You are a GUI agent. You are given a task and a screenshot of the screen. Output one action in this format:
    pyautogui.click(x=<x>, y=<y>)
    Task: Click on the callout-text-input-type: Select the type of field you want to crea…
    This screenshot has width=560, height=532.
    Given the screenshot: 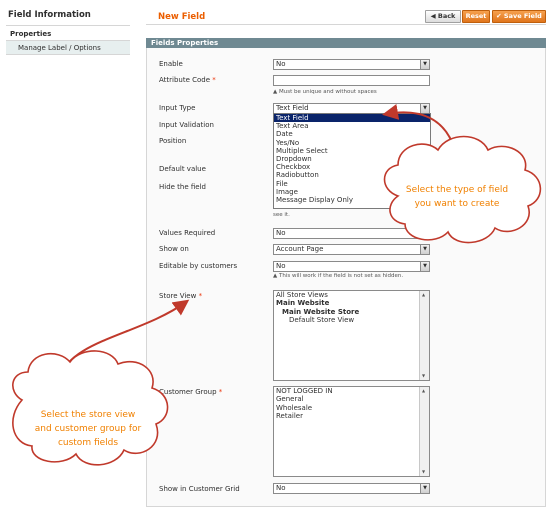 What is the action you would take?
    pyautogui.click(x=457, y=197)
    